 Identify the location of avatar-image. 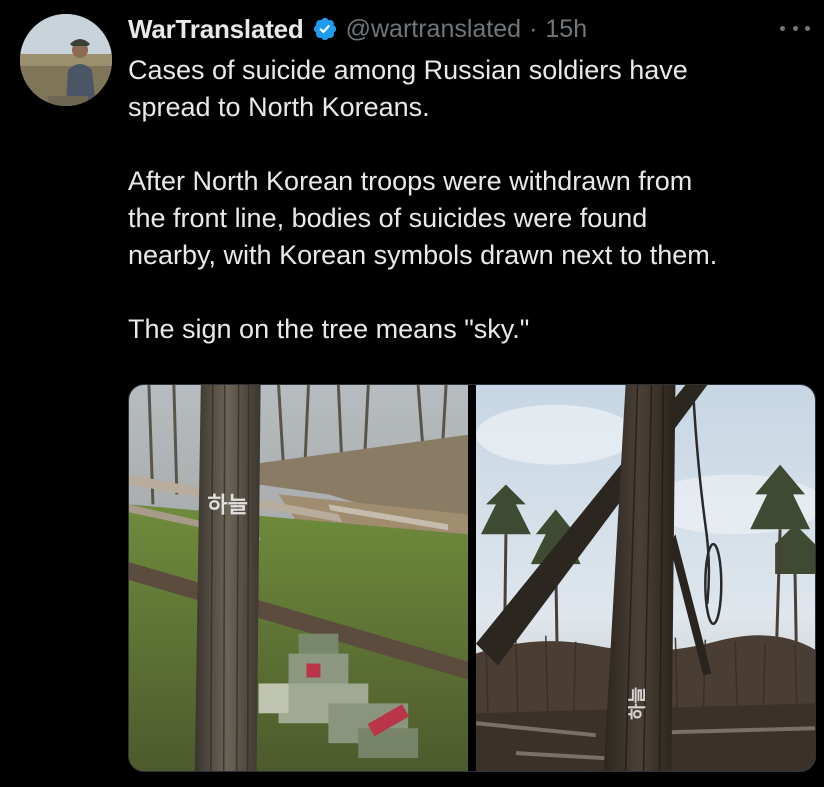
(66, 60).